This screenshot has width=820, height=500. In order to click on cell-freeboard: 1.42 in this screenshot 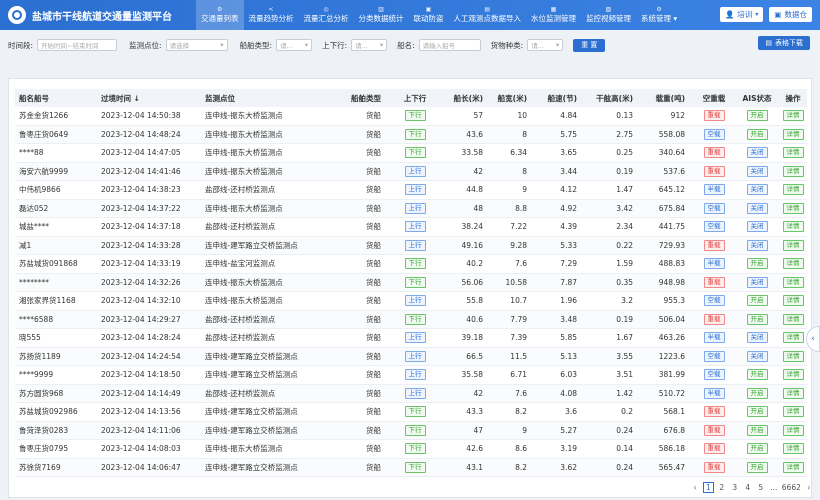, I will do `click(624, 393)`.